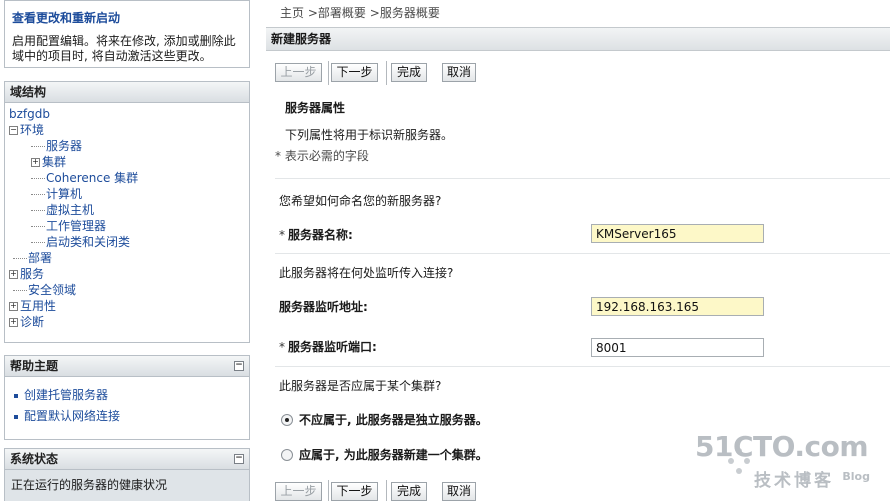 This screenshot has width=890, height=501. I want to click on breadcrumb: 主页 >部署概要 >服务器概要, so click(360, 12).